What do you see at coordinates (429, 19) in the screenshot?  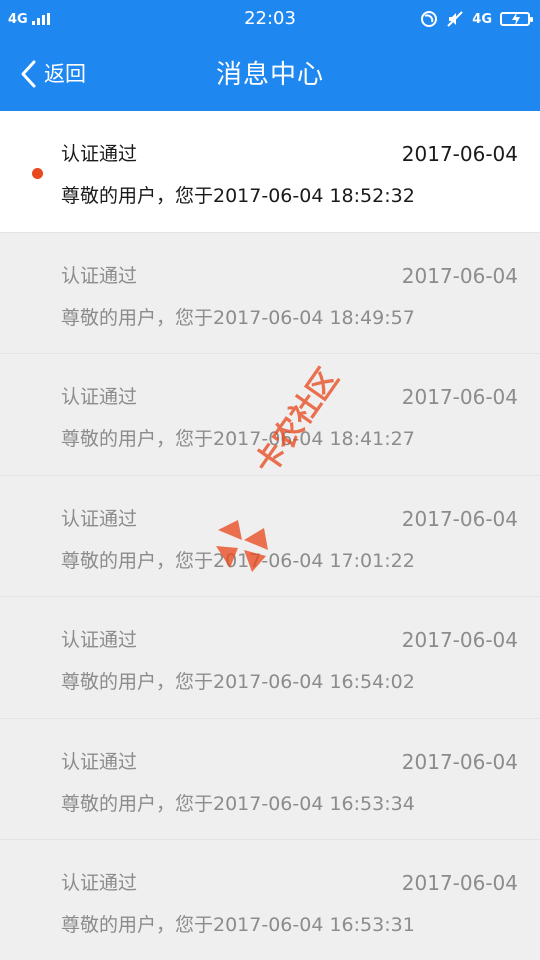 I see `do-not-disturb-icon` at bounding box center [429, 19].